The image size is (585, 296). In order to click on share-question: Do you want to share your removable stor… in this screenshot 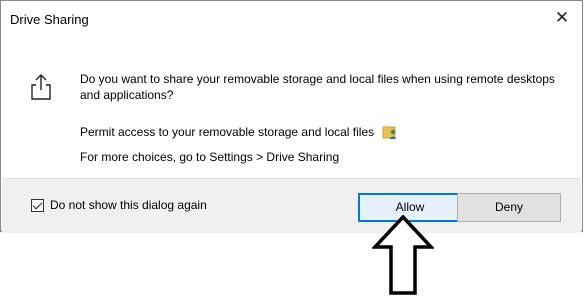, I will do `click(317, 87)`.